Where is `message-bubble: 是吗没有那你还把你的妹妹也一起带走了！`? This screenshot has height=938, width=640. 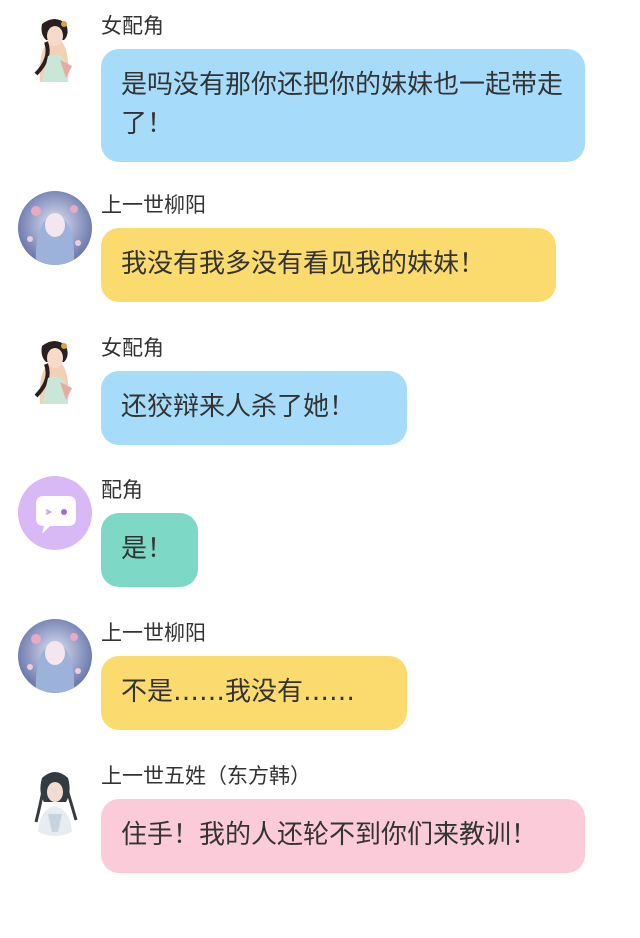
message-bubble: 是吗没有那你还把你的妹妹也一起带走了！ is located at coordinates (343, 105).